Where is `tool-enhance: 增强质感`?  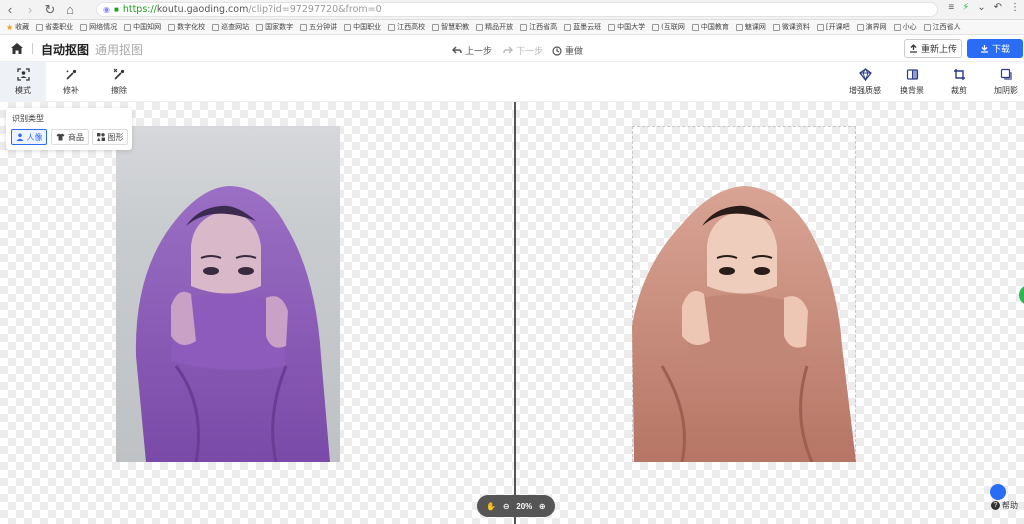
tool-enhance: 增强质感 is located at coordinates (865, 82).